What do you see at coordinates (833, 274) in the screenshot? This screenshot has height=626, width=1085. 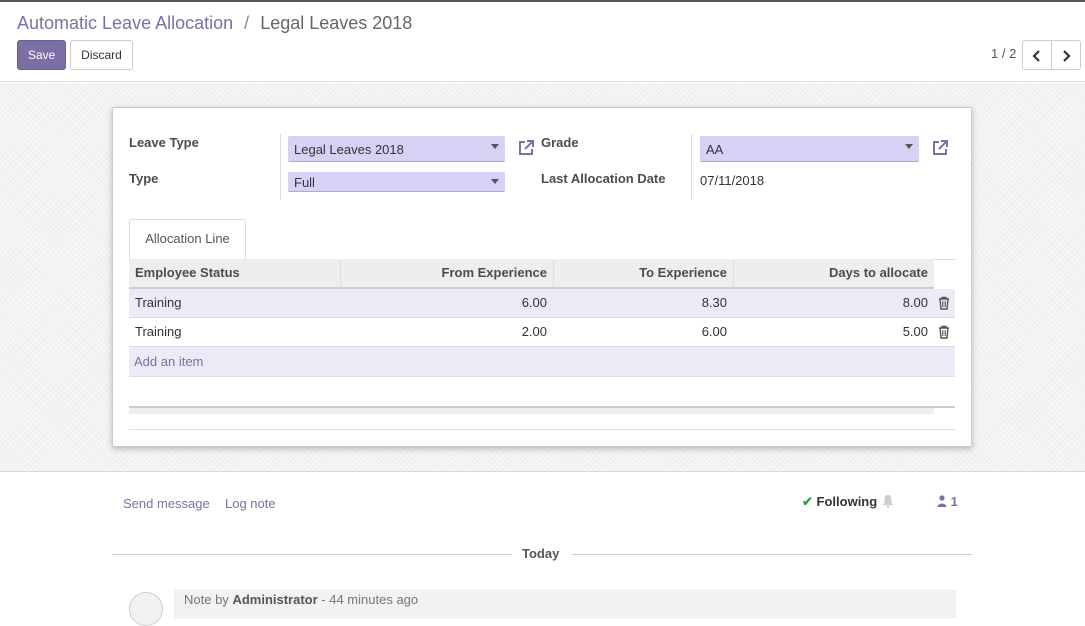 I see `column-header-days-to-allocate: Days to allocate` at bounding box center [833, 274].